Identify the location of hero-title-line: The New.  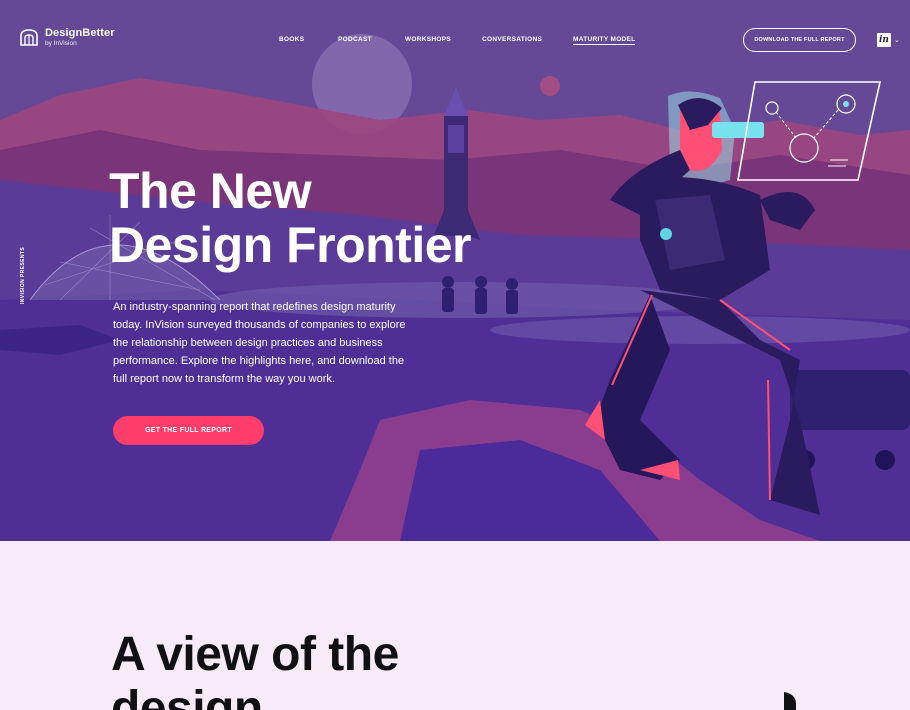
(210, 191).